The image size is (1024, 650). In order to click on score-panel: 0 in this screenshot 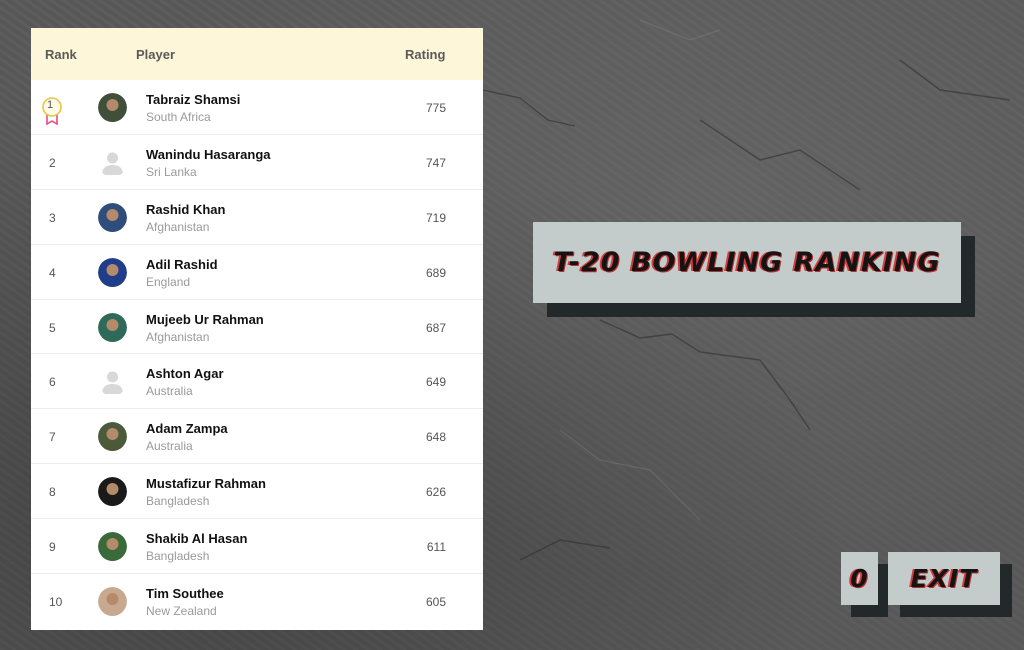, I will do `click(864, 584)`.